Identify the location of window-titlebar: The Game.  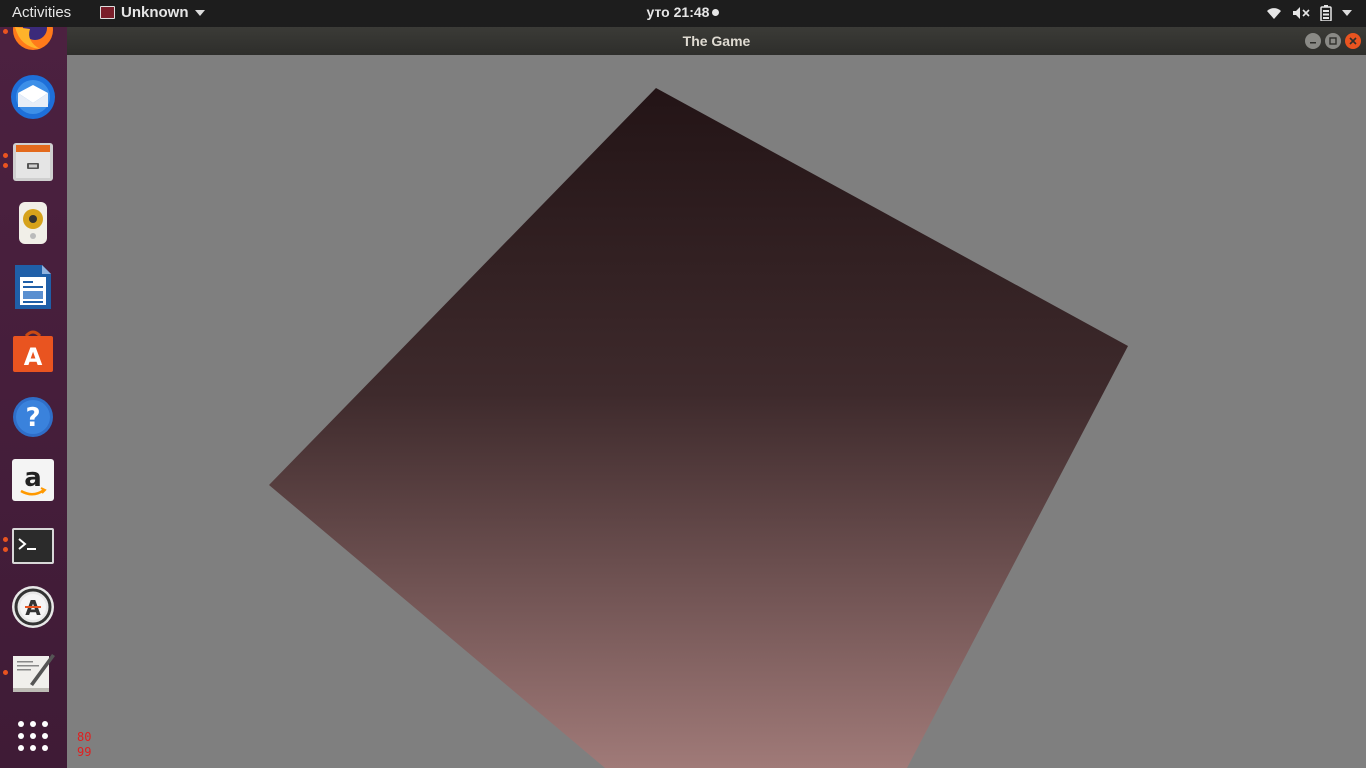
(716, 41).